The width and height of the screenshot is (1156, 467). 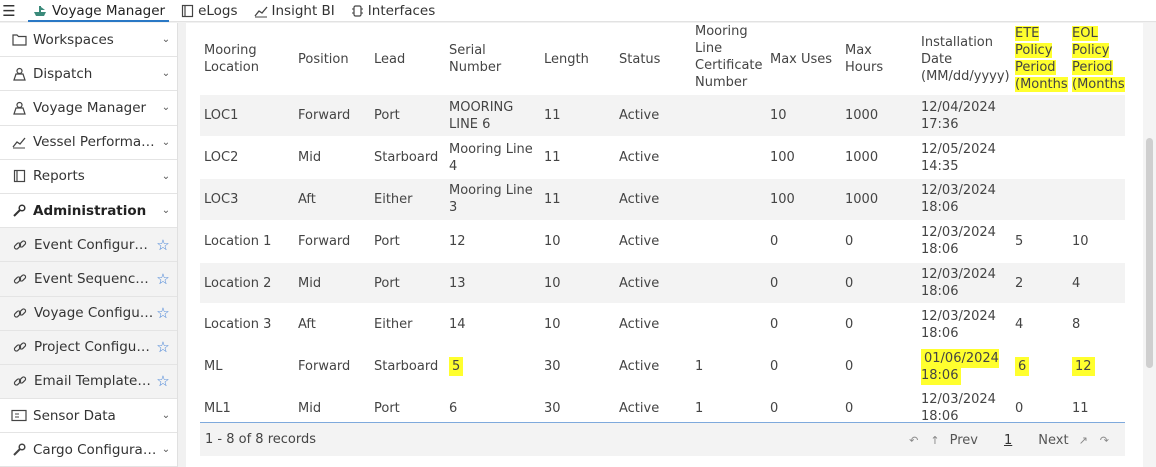 What do you see at coordinates (1149, 253) in the screenshot?
I see `scrollbar-thumb` at bounding box center [1149, 253].